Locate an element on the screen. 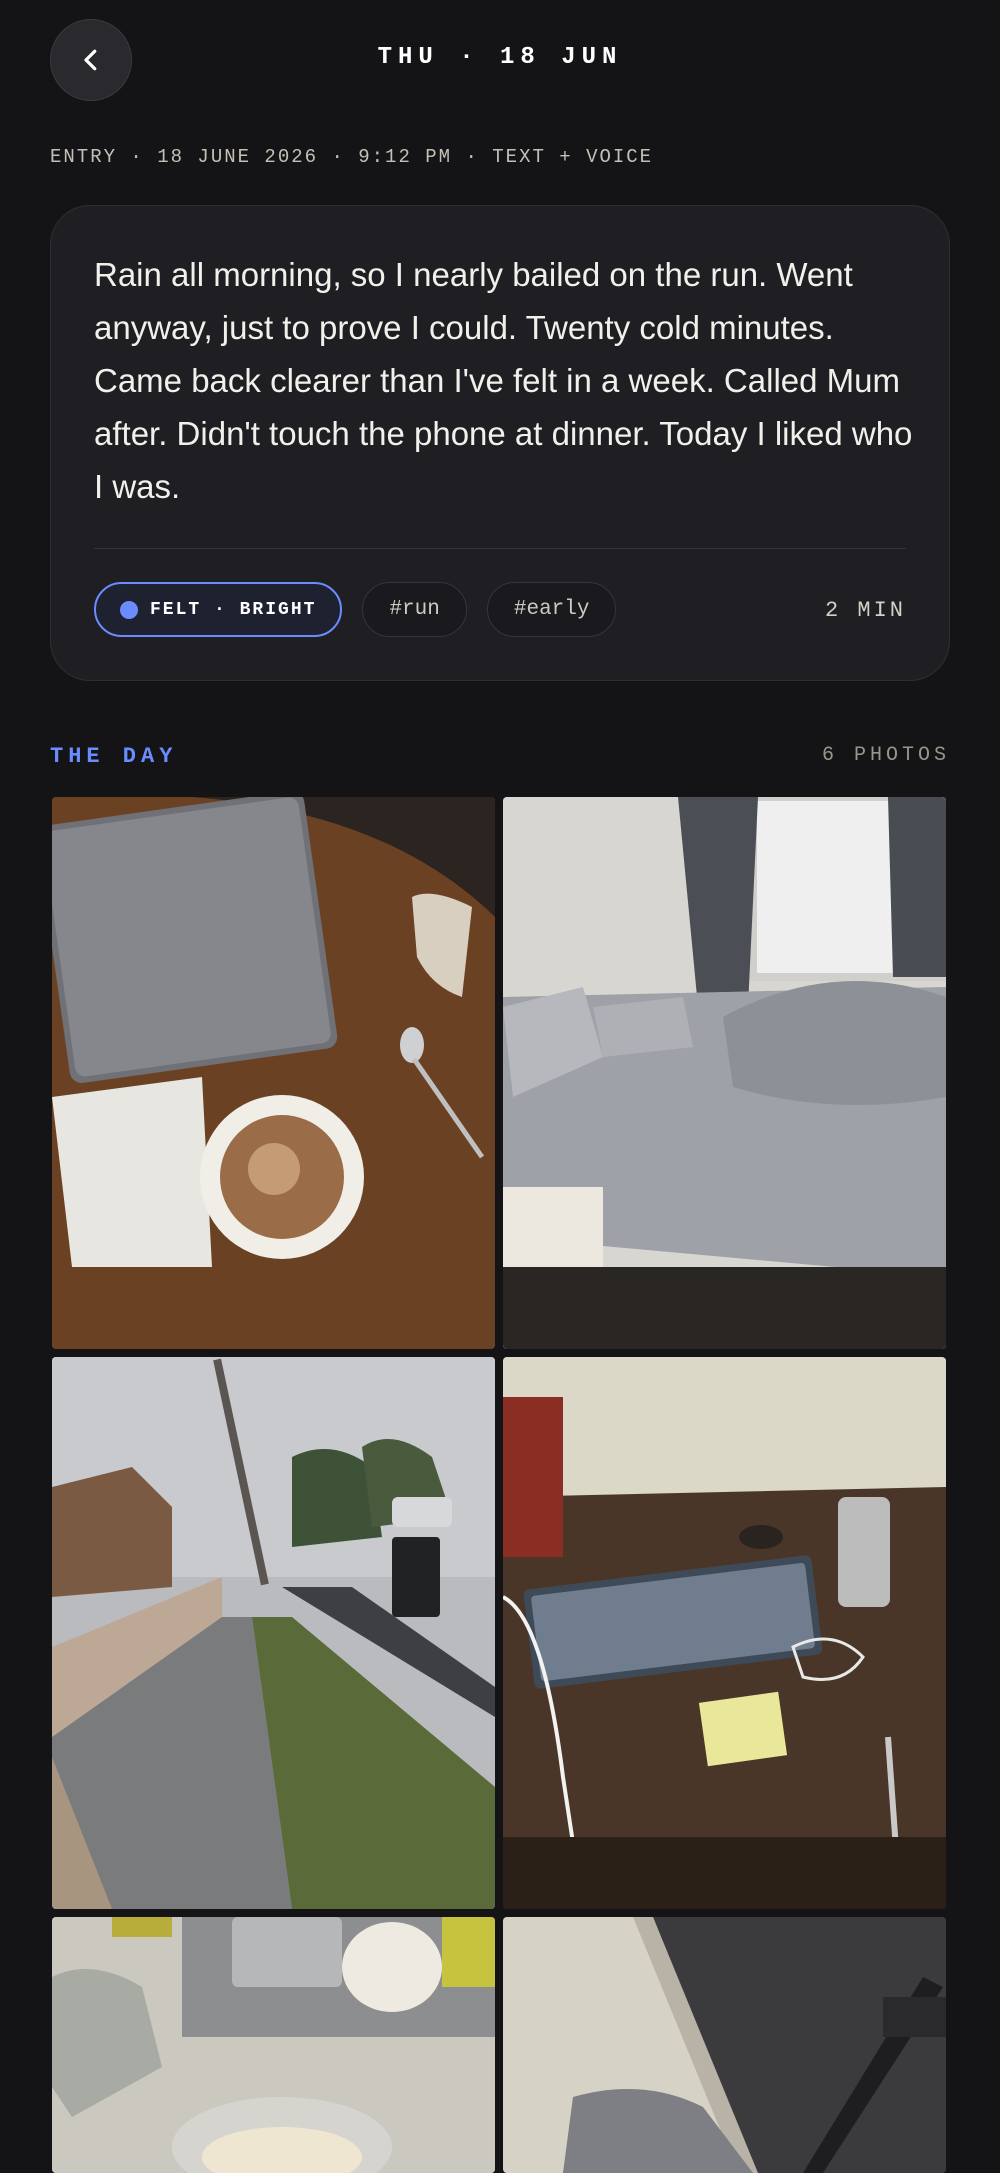 The width and height of the screenshot is (1000, 2173). mood-chip: FELT · BRIGHT is located at coordinates (218, 609).